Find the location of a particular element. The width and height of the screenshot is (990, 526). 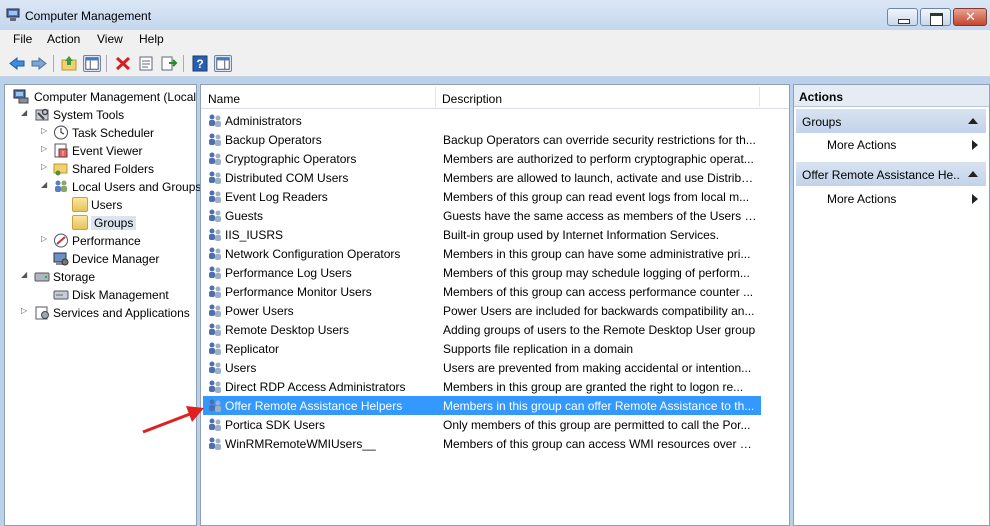

tree-item-event-viewer: ▷ ! Event Viewer is located at coordinates (103, 151).